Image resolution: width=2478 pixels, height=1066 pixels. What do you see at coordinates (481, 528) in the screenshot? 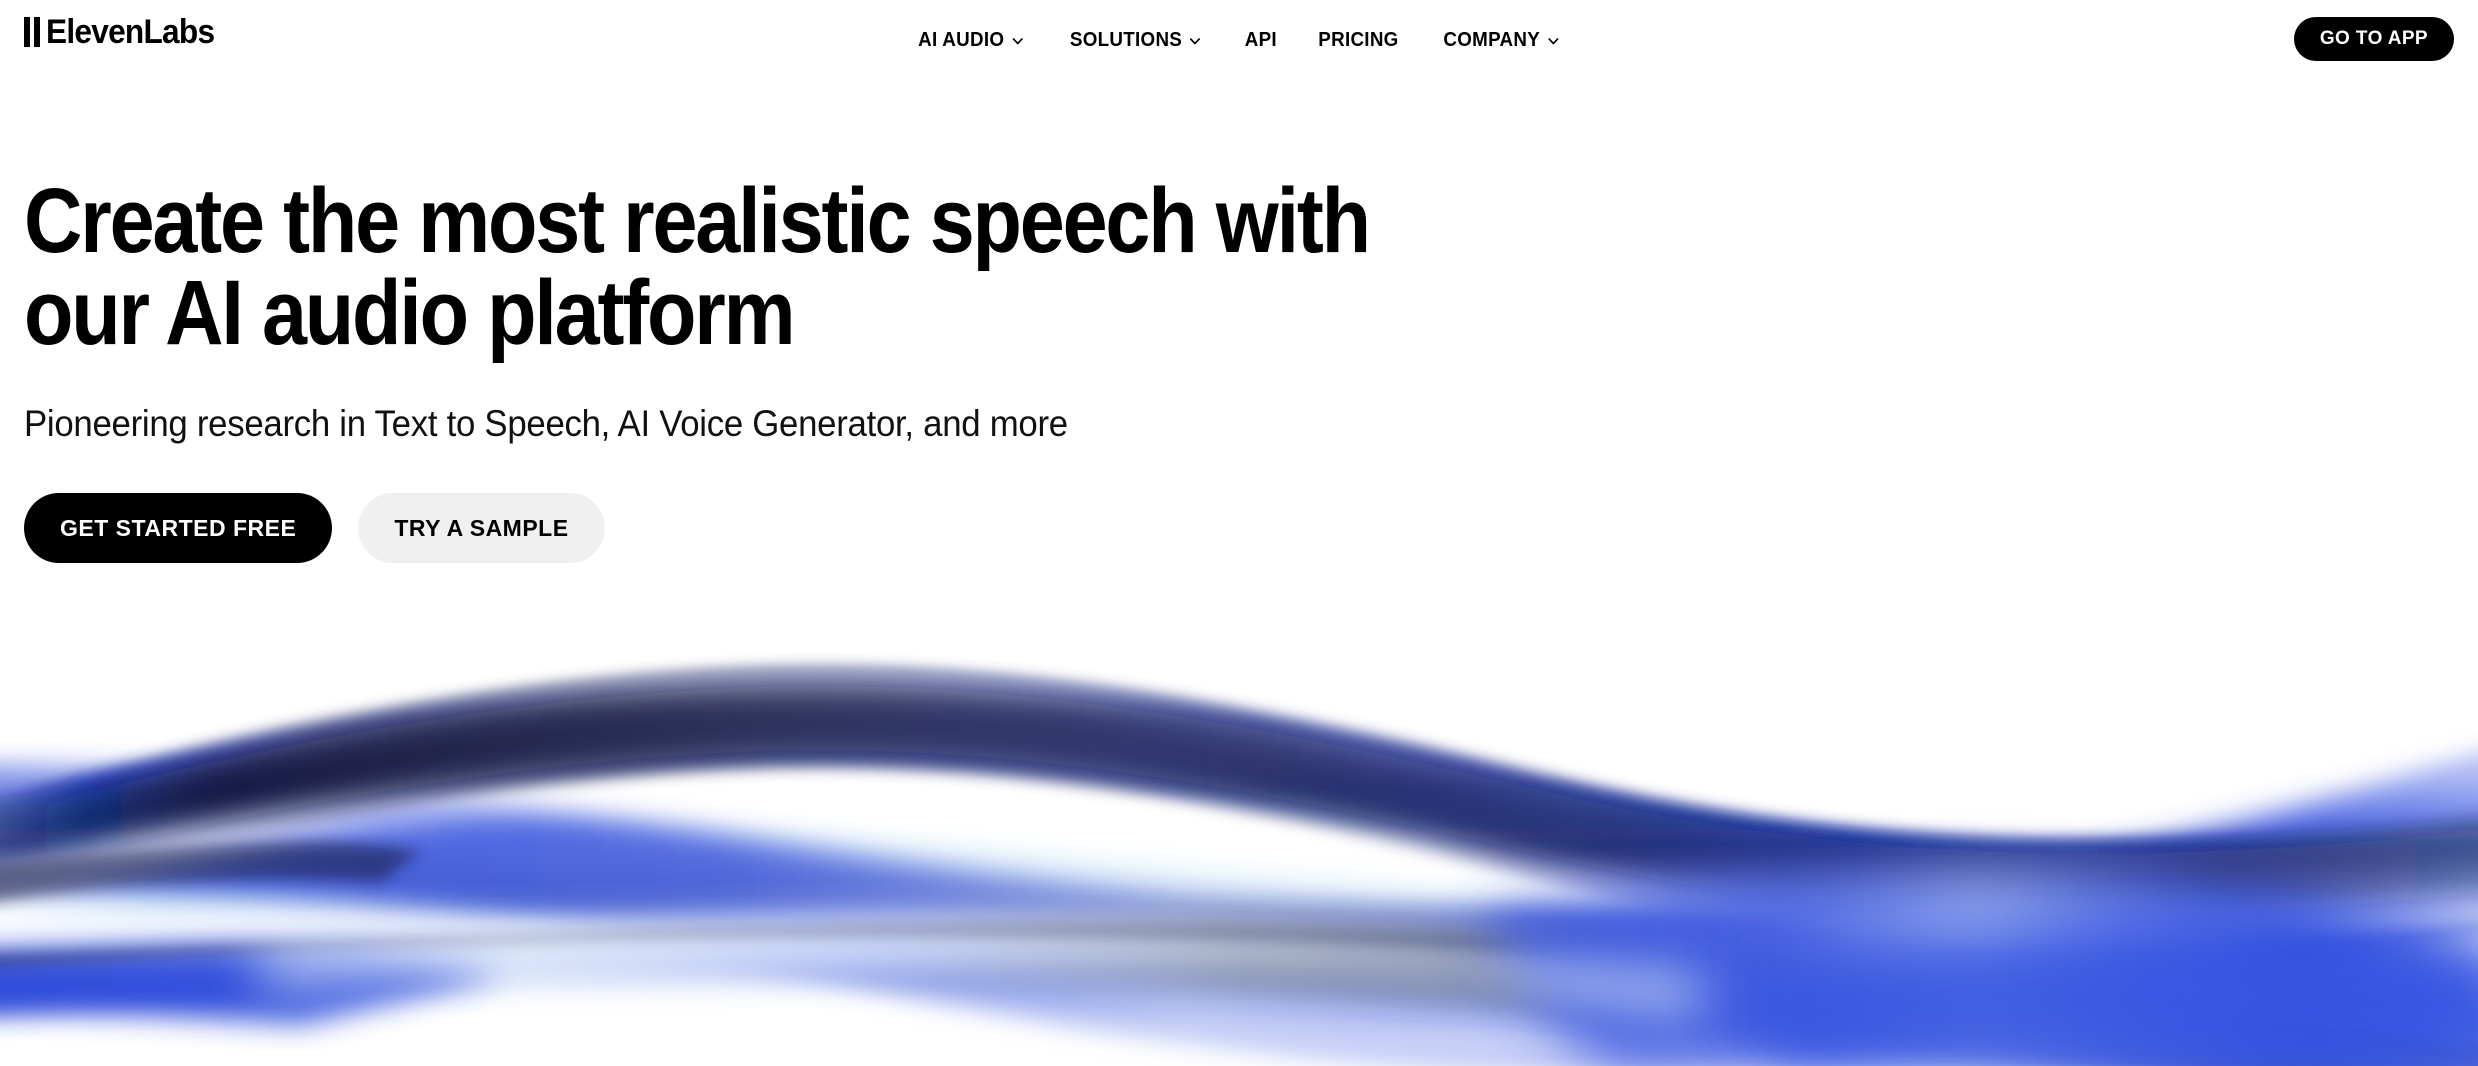
I see `try-a-sample-button: TRY A SAMPLE` at bounding box center [481, 528].